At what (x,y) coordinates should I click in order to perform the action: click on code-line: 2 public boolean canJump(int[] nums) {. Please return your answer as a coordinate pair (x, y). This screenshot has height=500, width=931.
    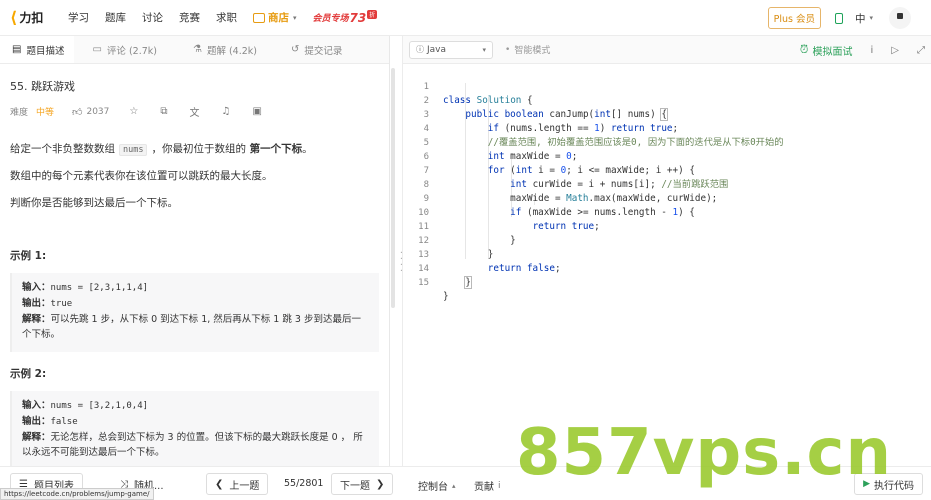
    Looking at the image, I should click on (667, 100).